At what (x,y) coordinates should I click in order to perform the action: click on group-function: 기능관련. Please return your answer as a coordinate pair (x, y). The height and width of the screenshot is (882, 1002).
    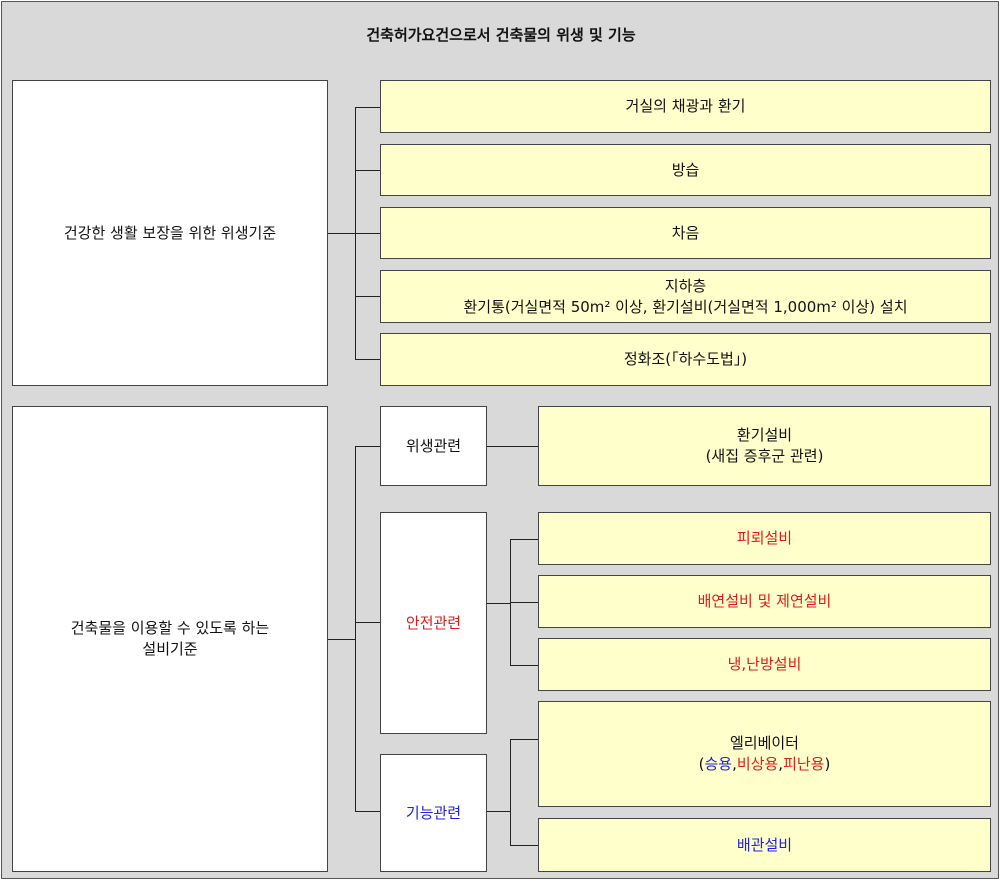
    Looking at the image, I should click on (433, 813).